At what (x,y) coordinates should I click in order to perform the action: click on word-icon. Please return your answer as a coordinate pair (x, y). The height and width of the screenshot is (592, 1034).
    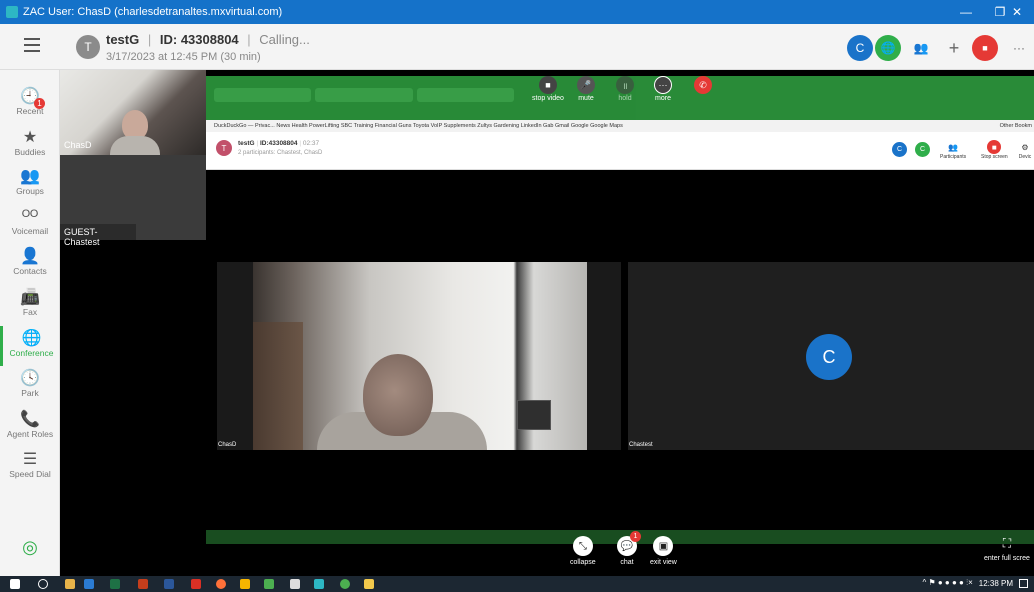
    Looking at the image, I should click on (169, 584).